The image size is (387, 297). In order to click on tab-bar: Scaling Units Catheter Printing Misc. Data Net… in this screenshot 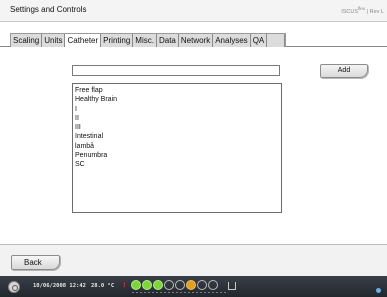, I will do `click(193, 40)`.